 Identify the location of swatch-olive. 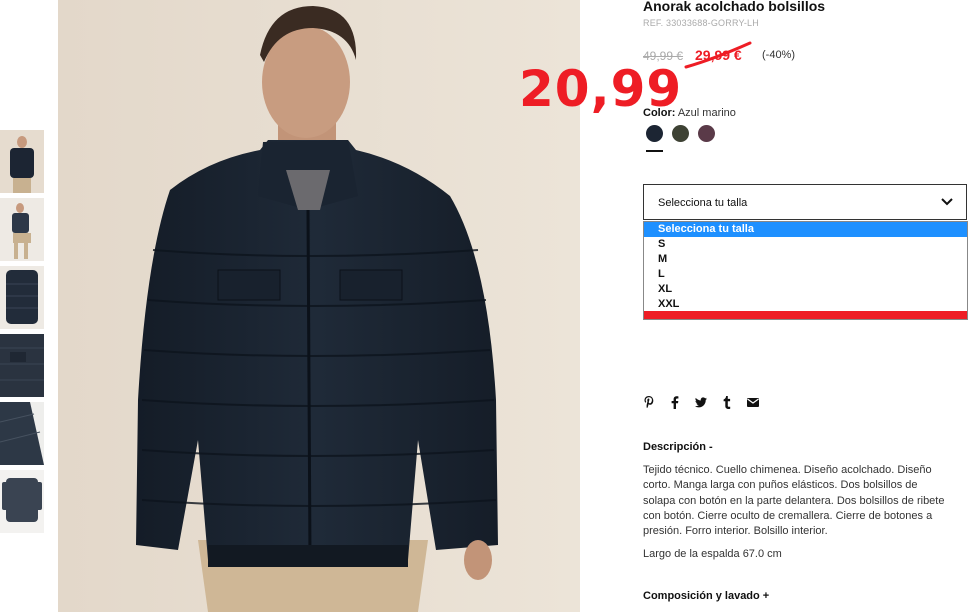
(680, 133).